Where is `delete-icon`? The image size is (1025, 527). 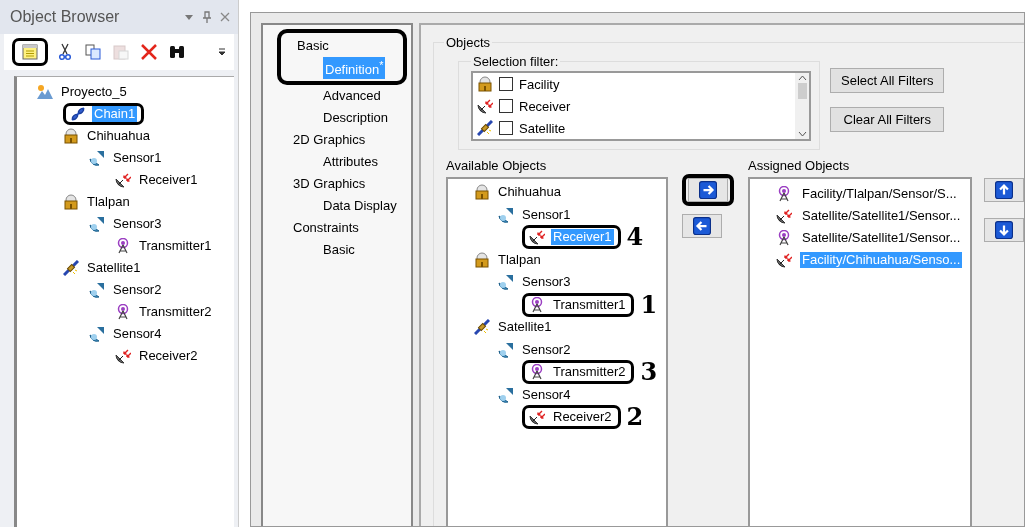
delete-icon is located at coordinates (149, 52).